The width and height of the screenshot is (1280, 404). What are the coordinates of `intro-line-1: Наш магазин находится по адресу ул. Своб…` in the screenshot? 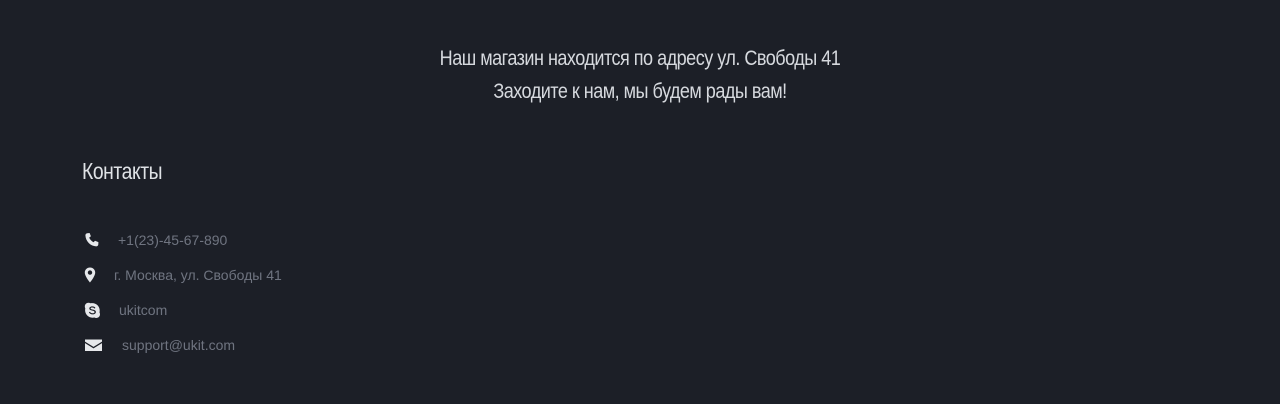 It's located at (640, 58).